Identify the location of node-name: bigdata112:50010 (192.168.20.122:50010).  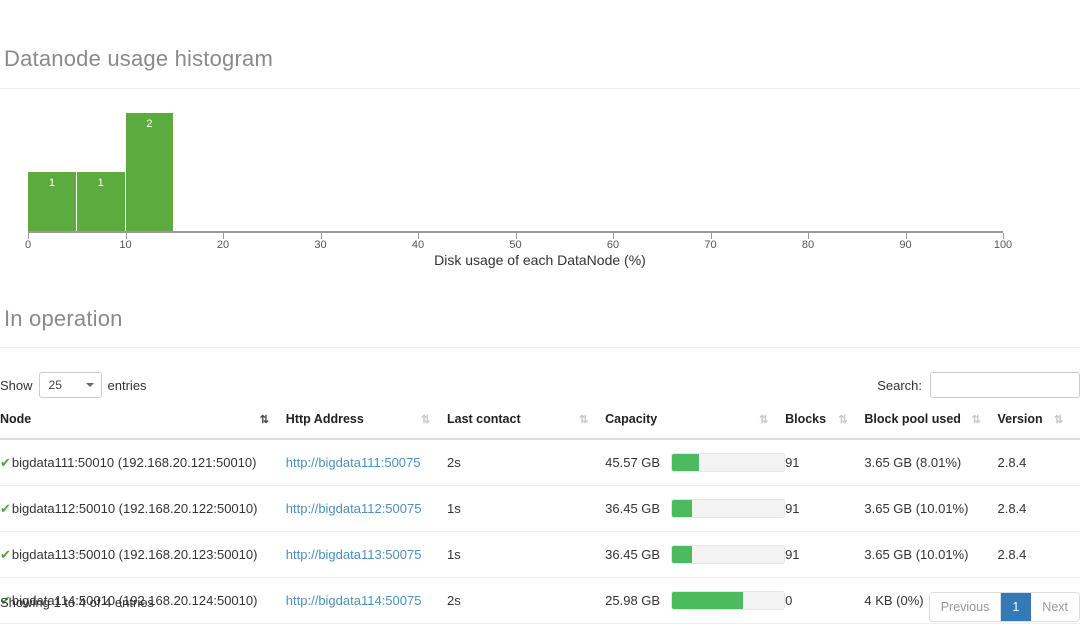
(134, 508).